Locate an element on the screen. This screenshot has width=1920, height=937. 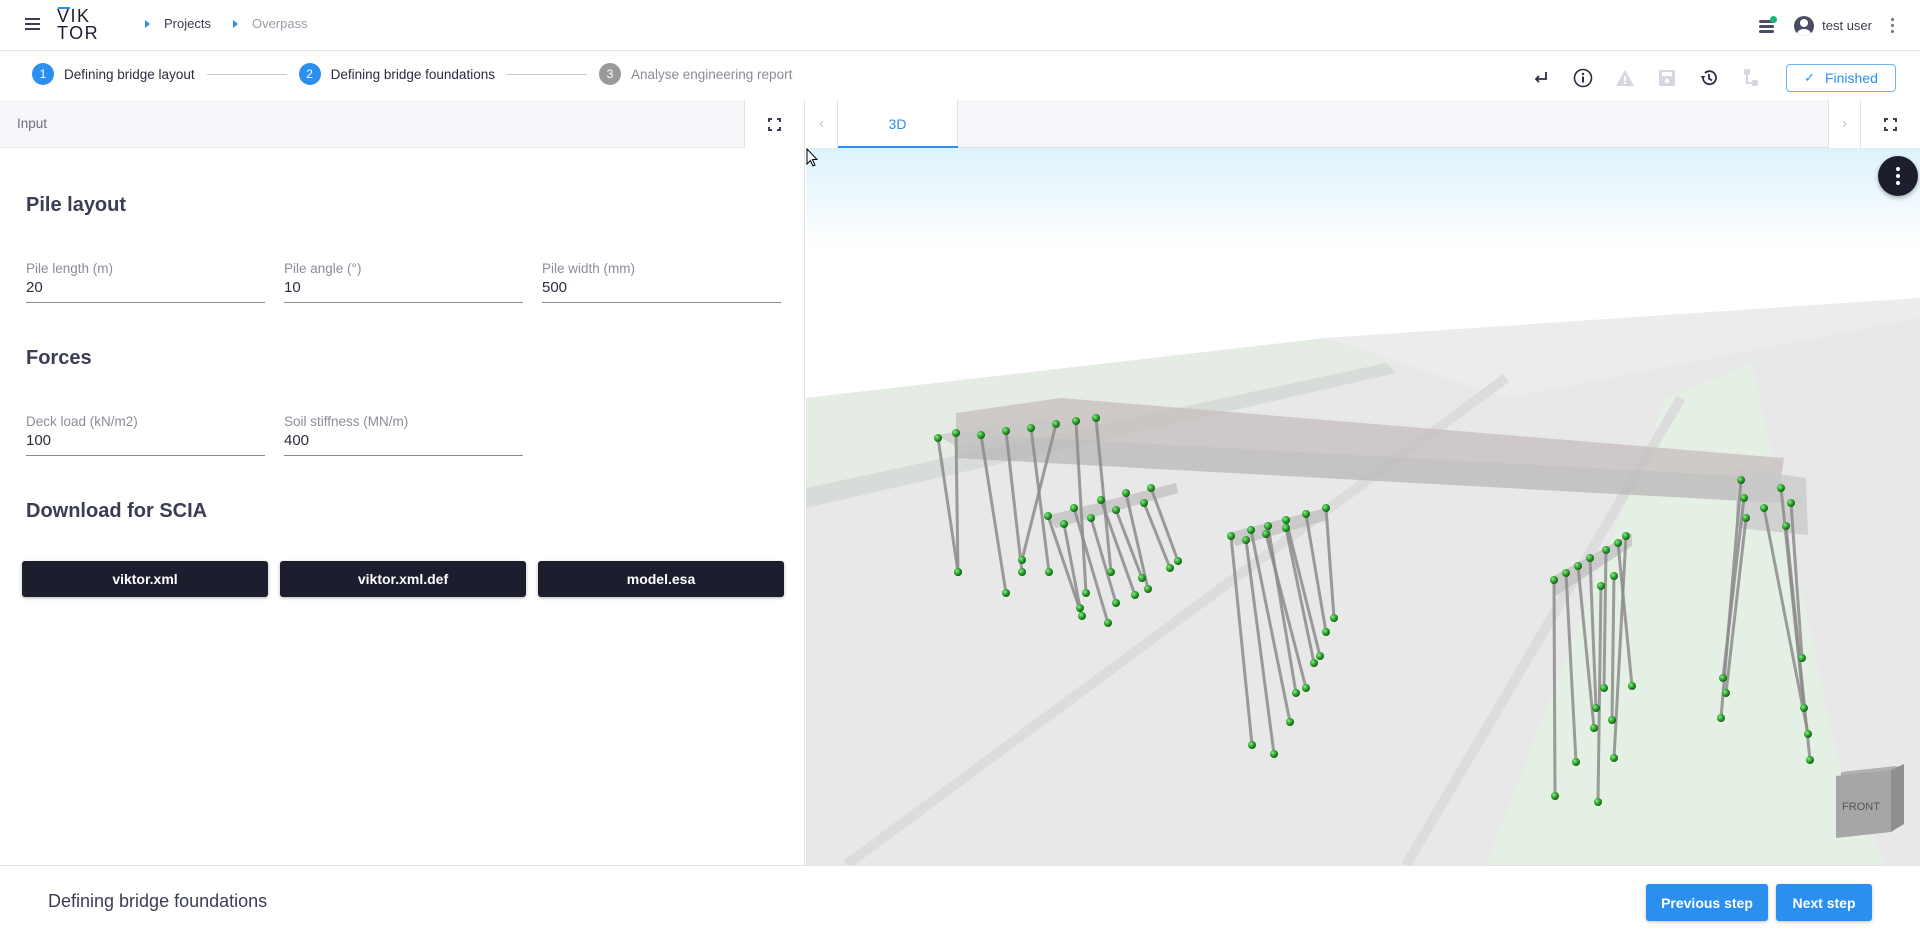
tab-scroll-left-icon: ‹ is located at coordinates (822, 124).